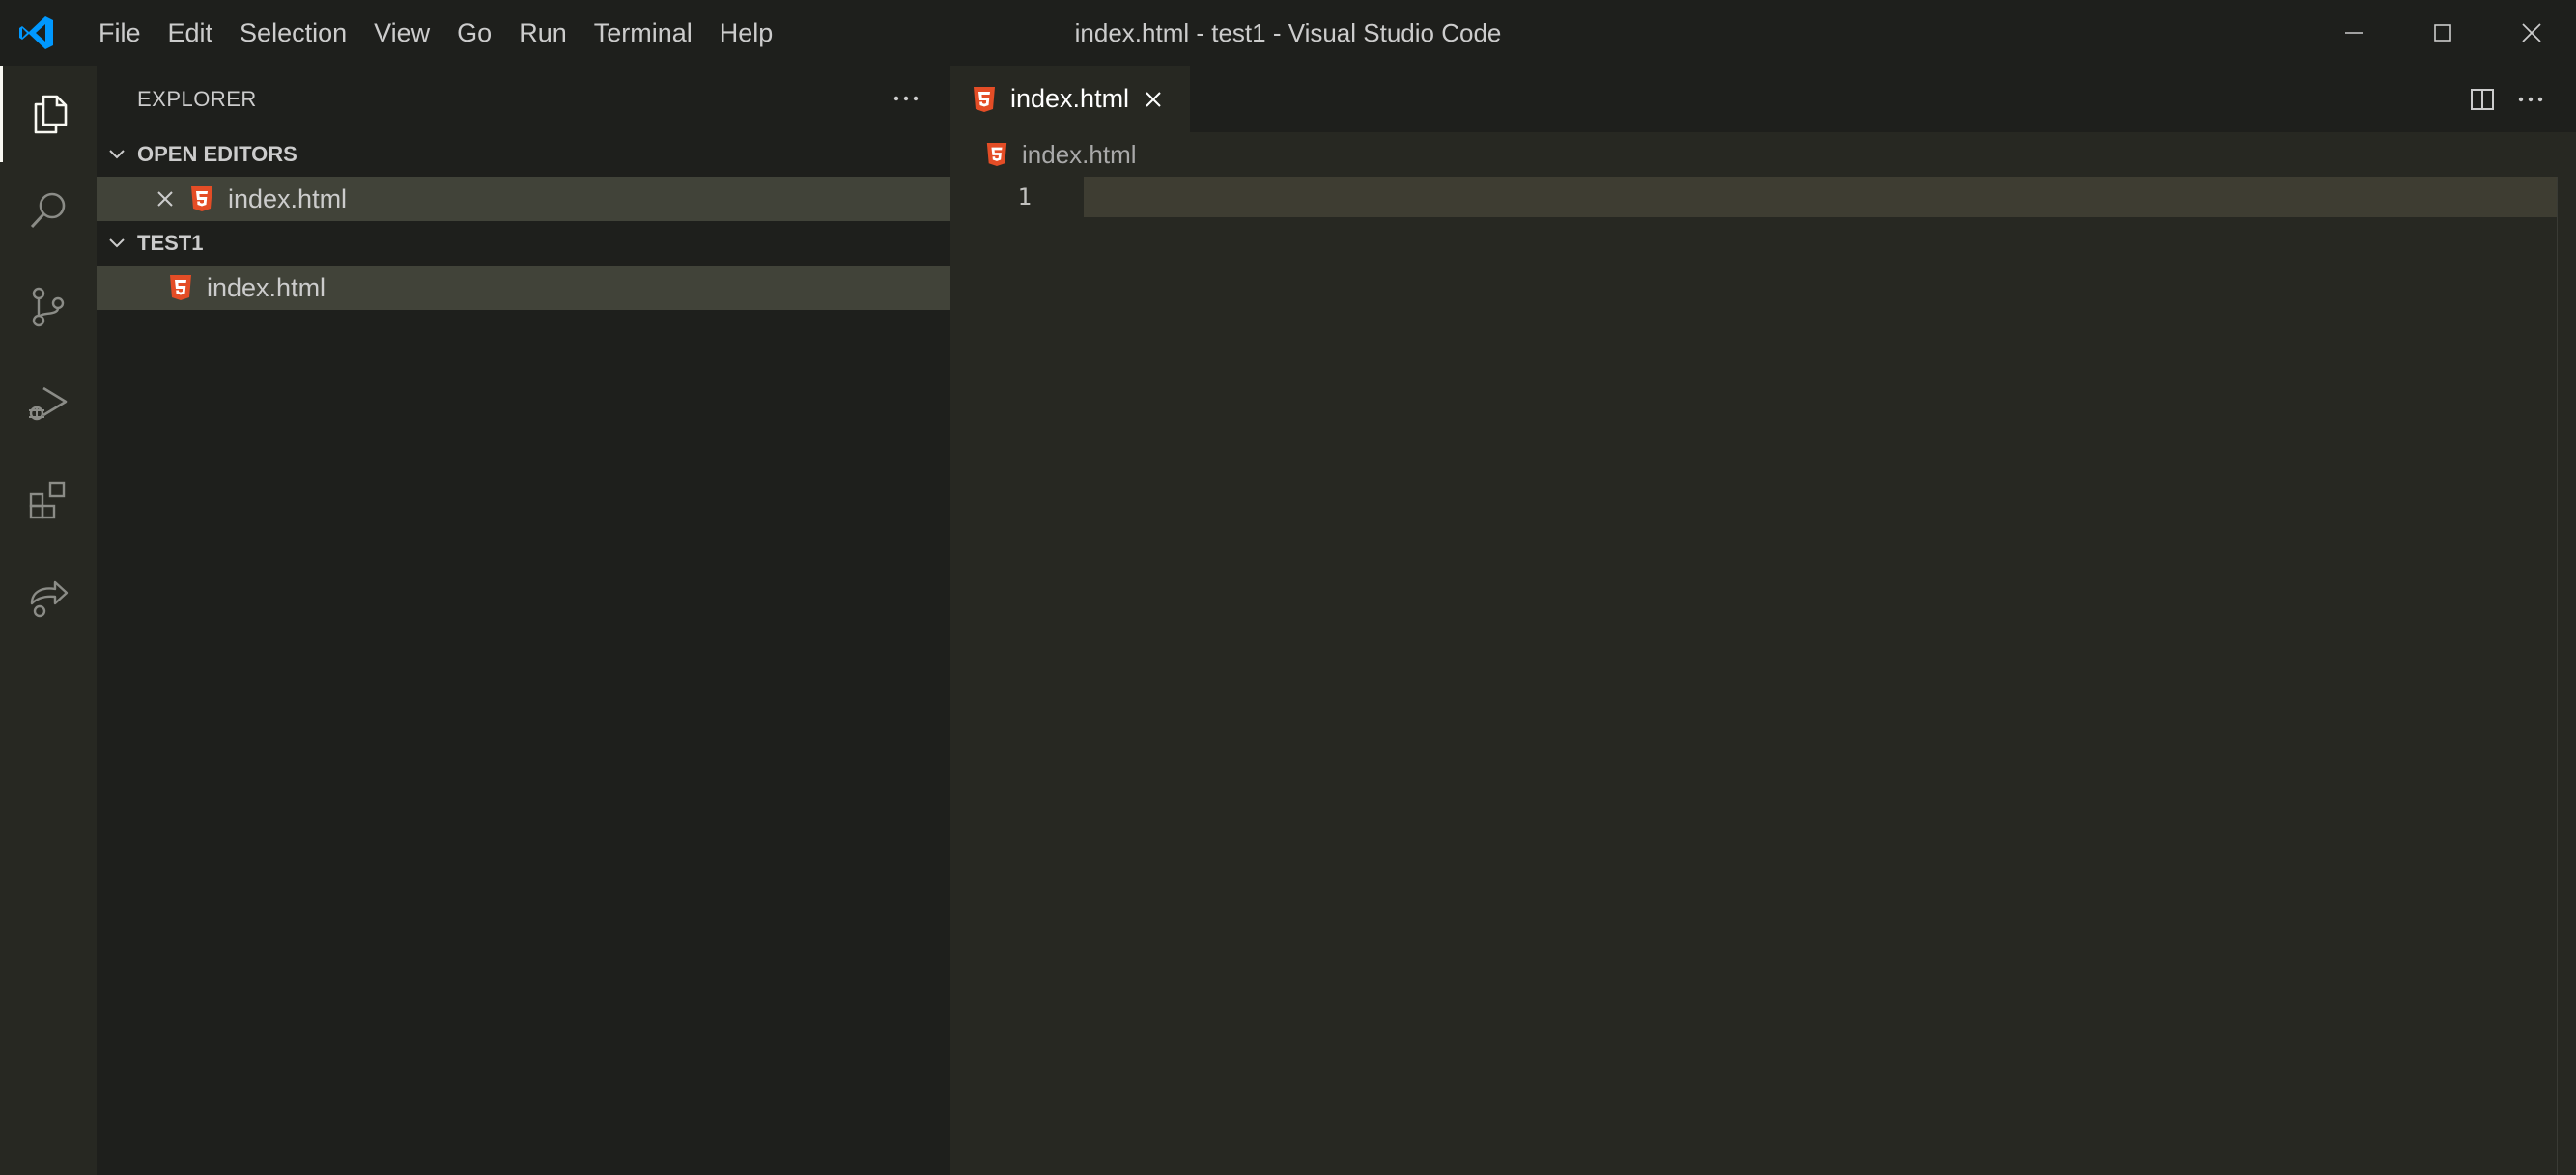 The width and height of the screenshot is (2576, 1175). Describe the element at coordinates (1763, 154) in the screenshot. I see `breadcrumb: index.html` at that location.